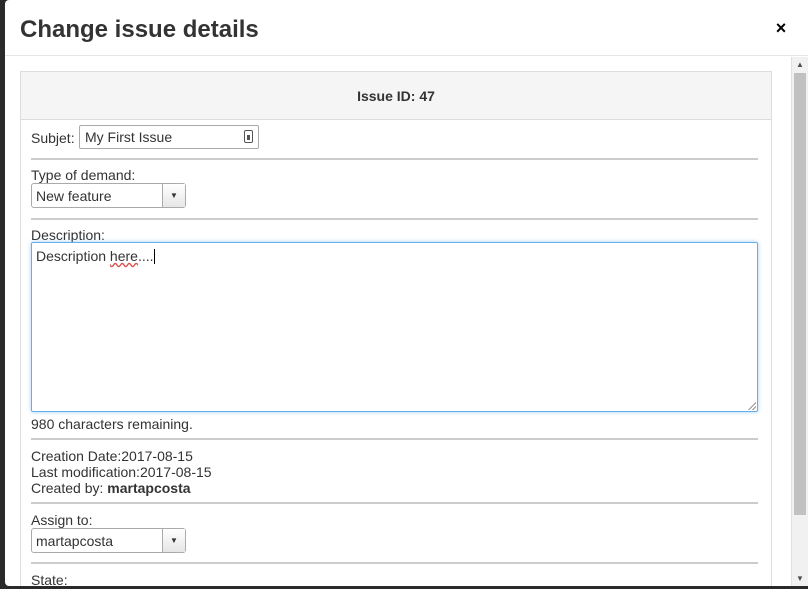 Image resolution: width=808 pixels, height=589 pixels. I want to click on scrollbar-thumb, so click(800, 294).